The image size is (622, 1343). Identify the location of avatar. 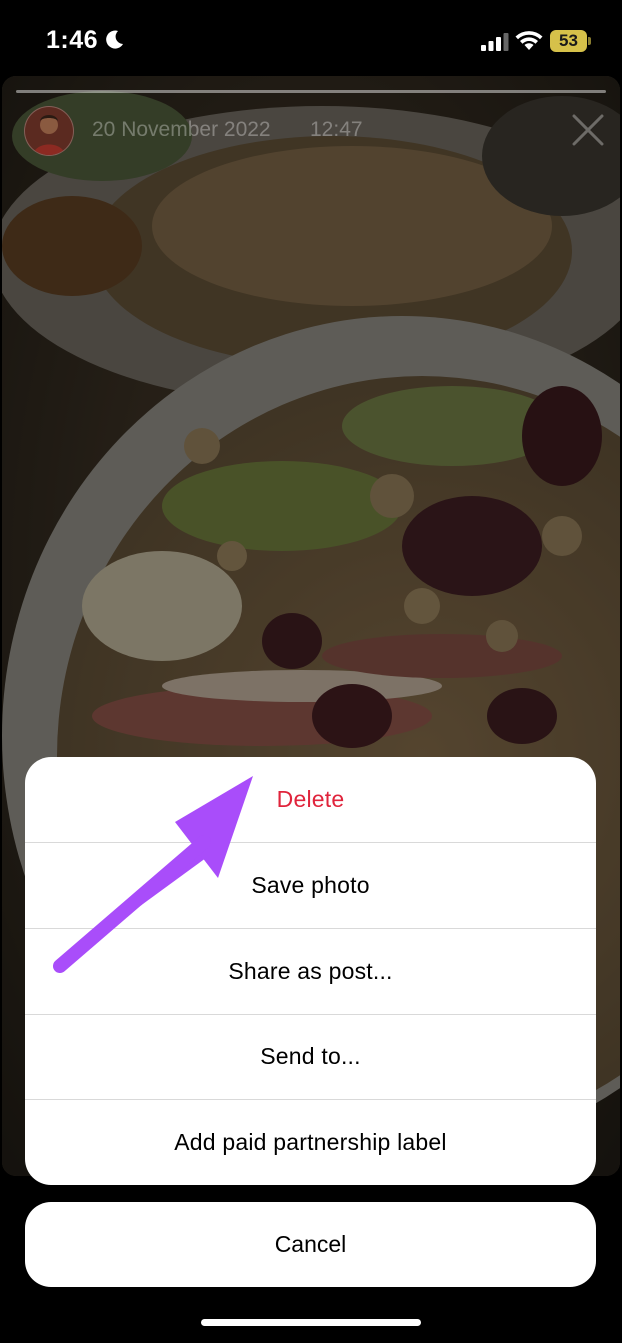
(49, 131).